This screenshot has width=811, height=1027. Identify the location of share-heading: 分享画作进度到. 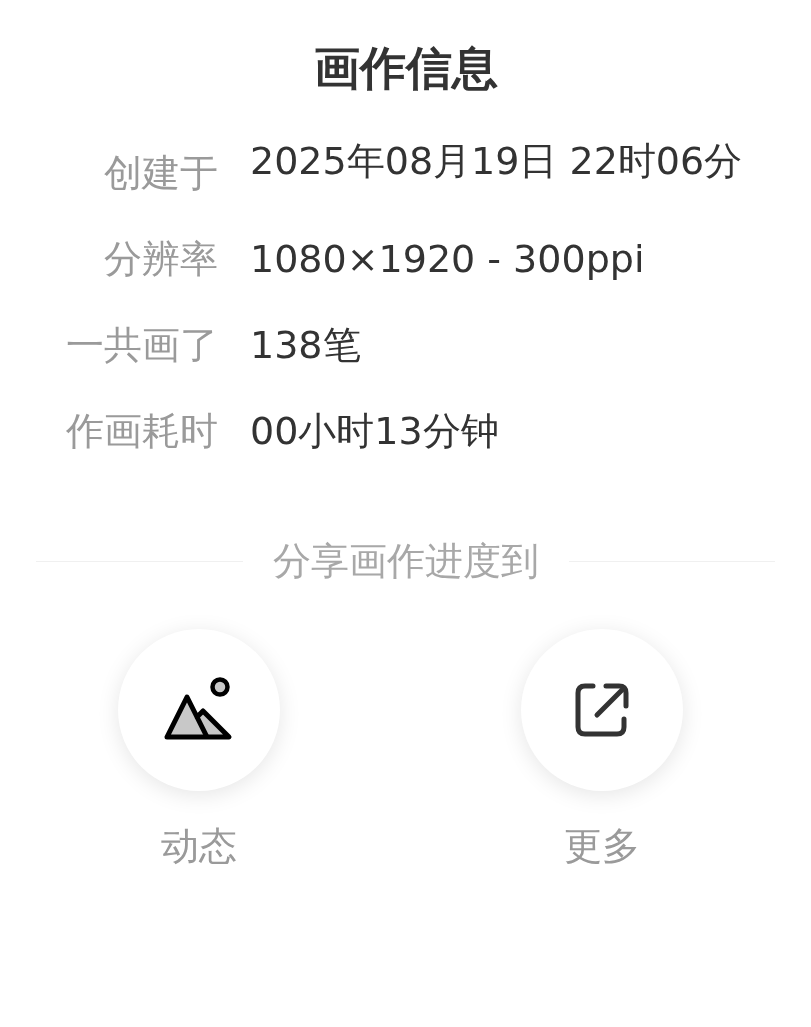
(405, 561).